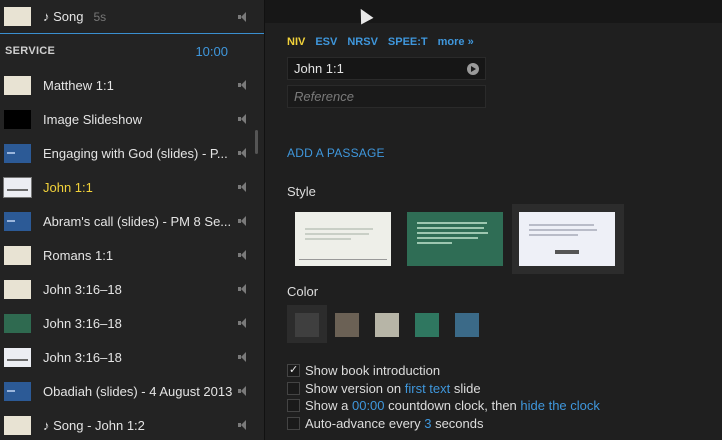  What do you see at coordinates (132, 255) in the screenshot?
I see `list-item: Romans 1:1` at bounding box center [132, 255].